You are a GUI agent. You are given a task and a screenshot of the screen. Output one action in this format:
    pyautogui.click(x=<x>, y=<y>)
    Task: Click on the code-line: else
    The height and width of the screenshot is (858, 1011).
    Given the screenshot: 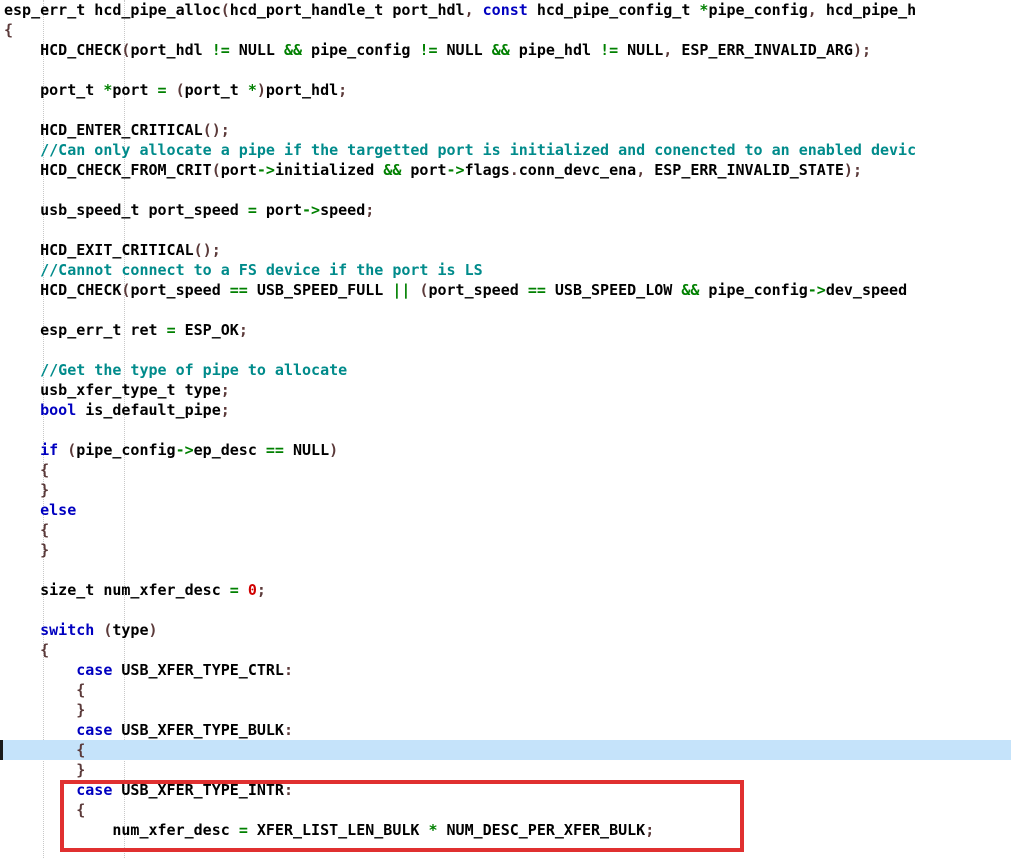 What is the action you would take?
    pyautogui.click(x=506, y=510)
    